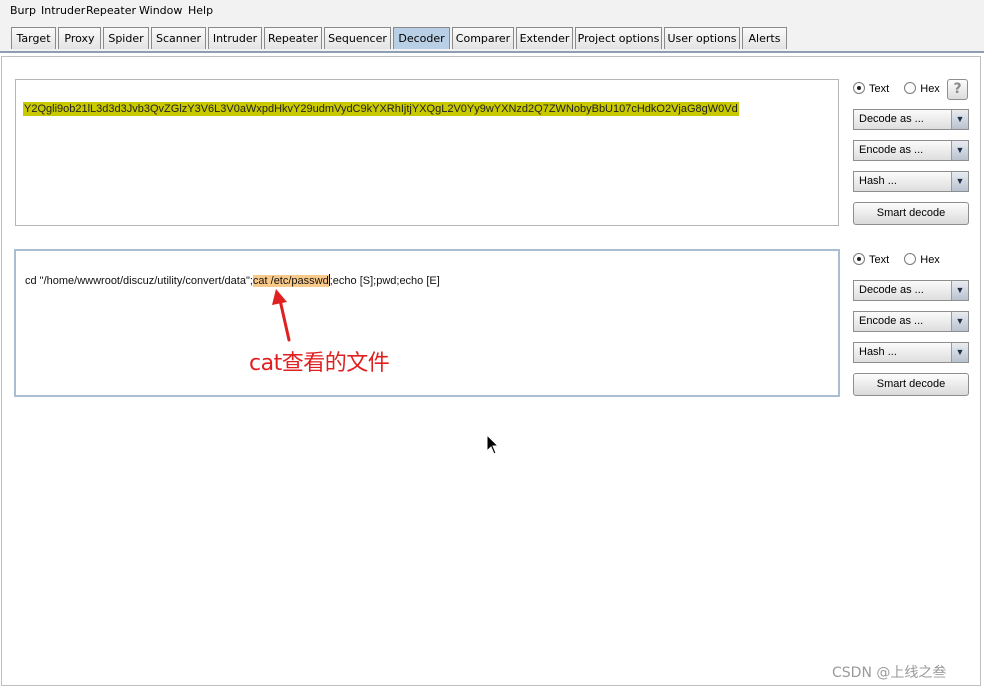 This screenshot has height=689, width=984. What do you see at coordinates (493, 444) in the screenshot?
I see `mouse-pointer-icon` at bounding box center [493, 444].